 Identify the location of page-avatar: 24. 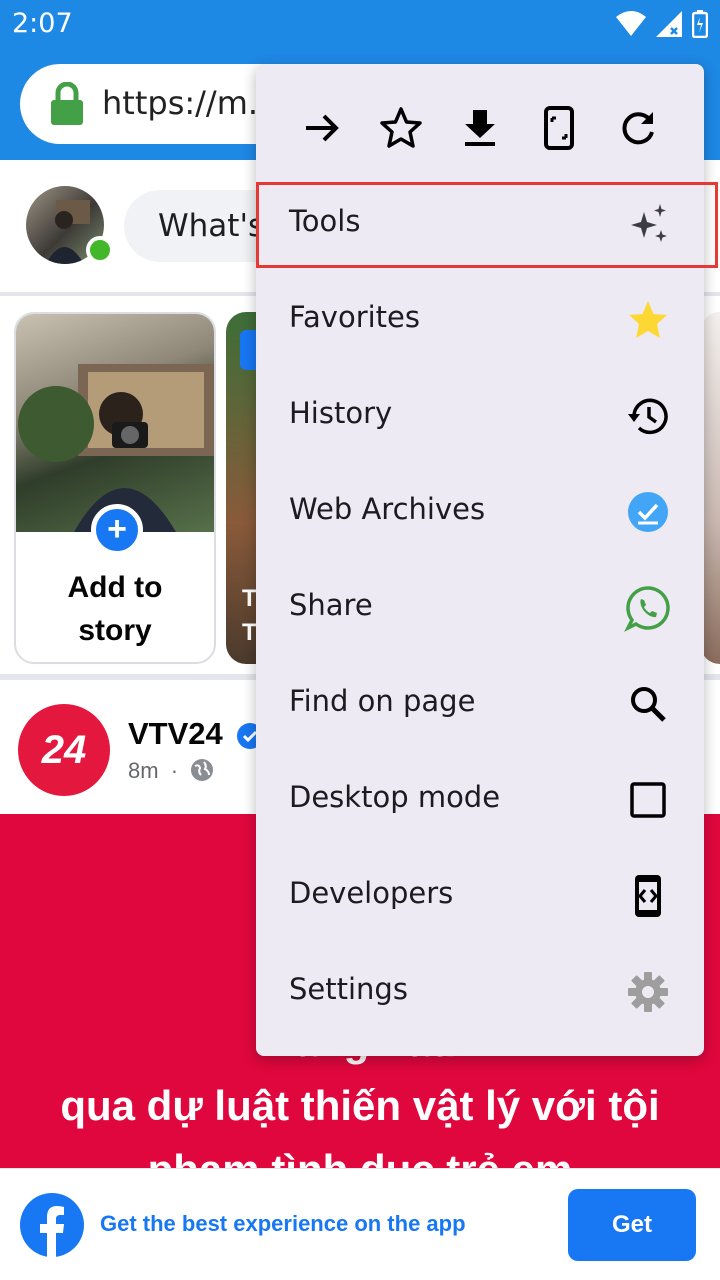
(64, 750).